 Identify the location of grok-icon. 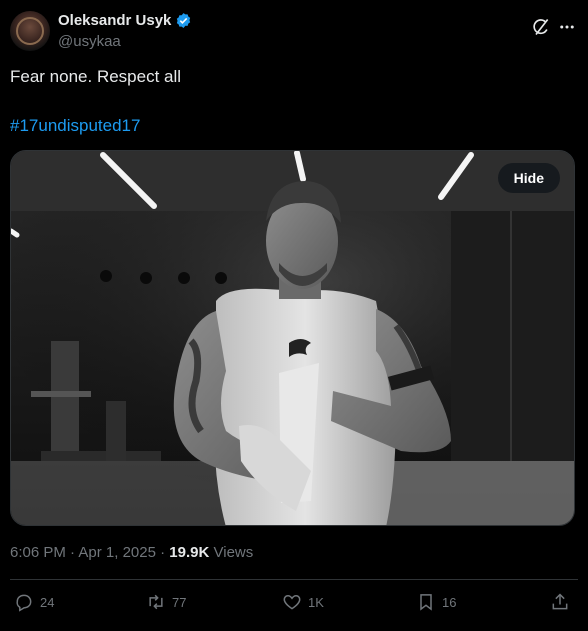
(541, 27).